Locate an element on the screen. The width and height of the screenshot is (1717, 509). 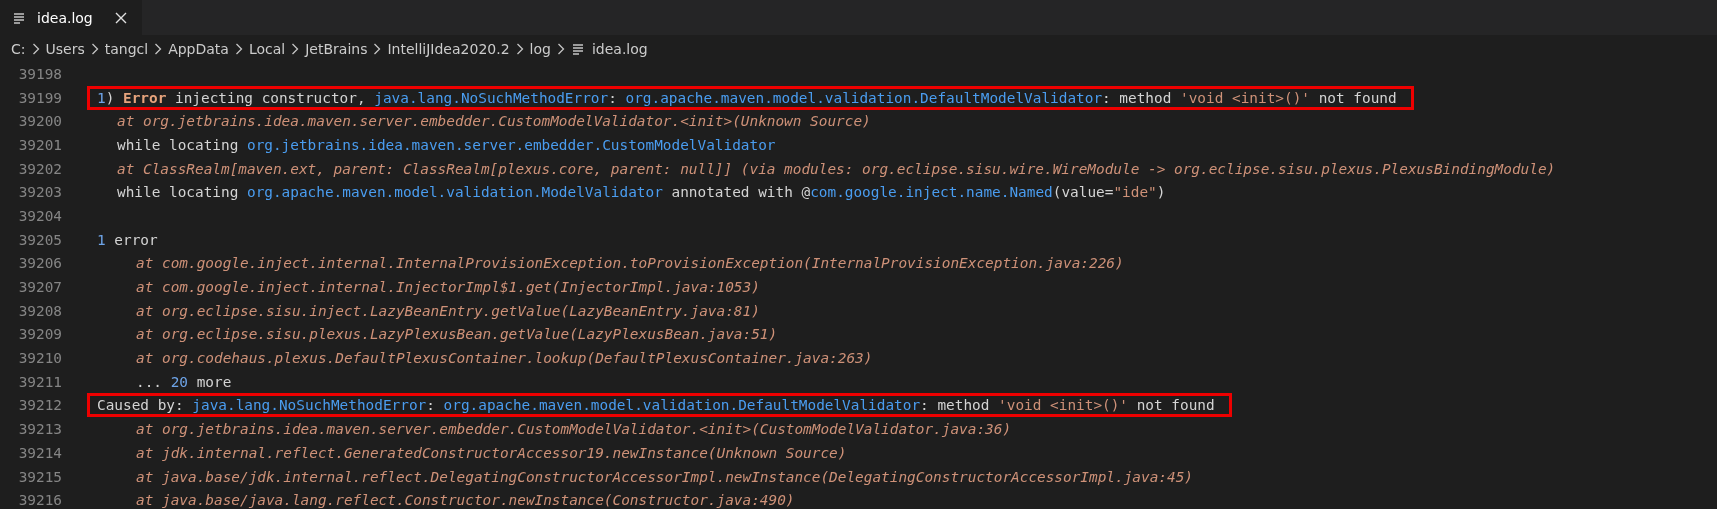
breadcrumb-item: Local is located at coordinates (267, 48).